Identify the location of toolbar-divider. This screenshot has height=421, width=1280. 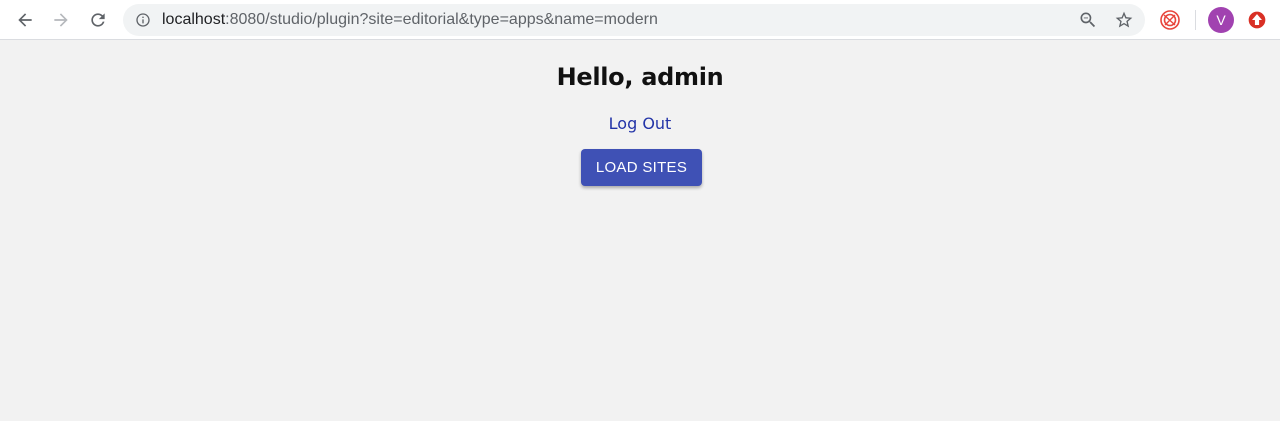
(1195, 20).